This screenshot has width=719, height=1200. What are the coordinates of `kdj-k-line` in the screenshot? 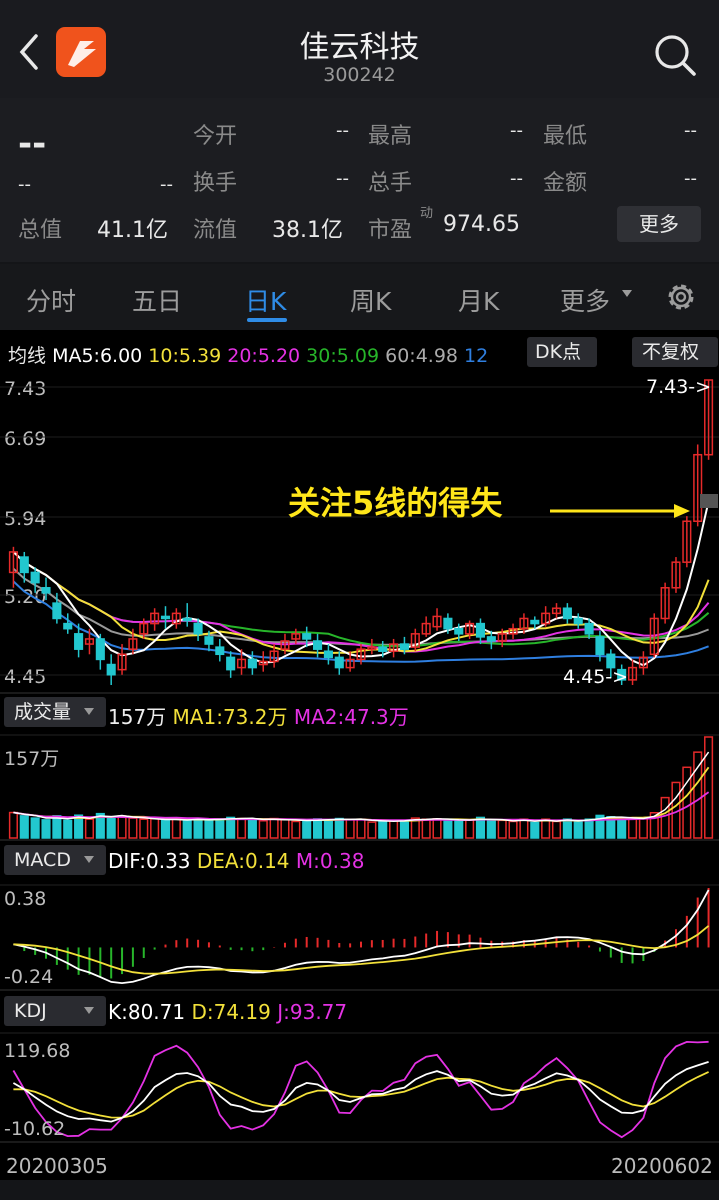 It's located at (360, 1092).